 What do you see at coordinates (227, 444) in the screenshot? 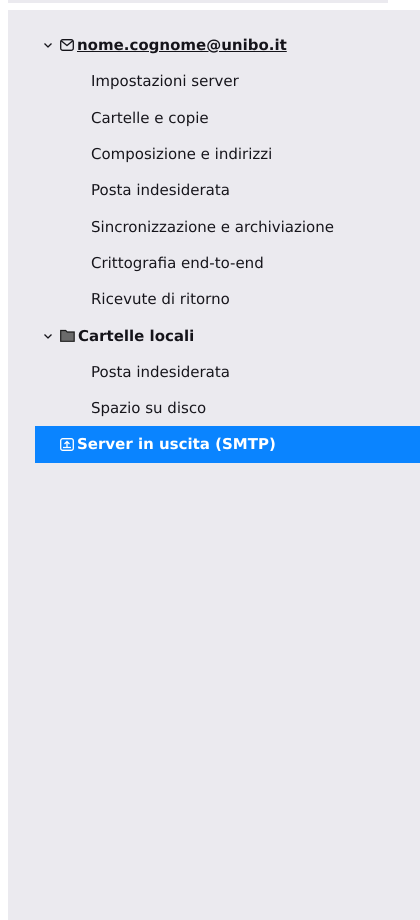
I see `tree-group-row: Server in uscita (SMTP)` at bounding box center [227, 444].